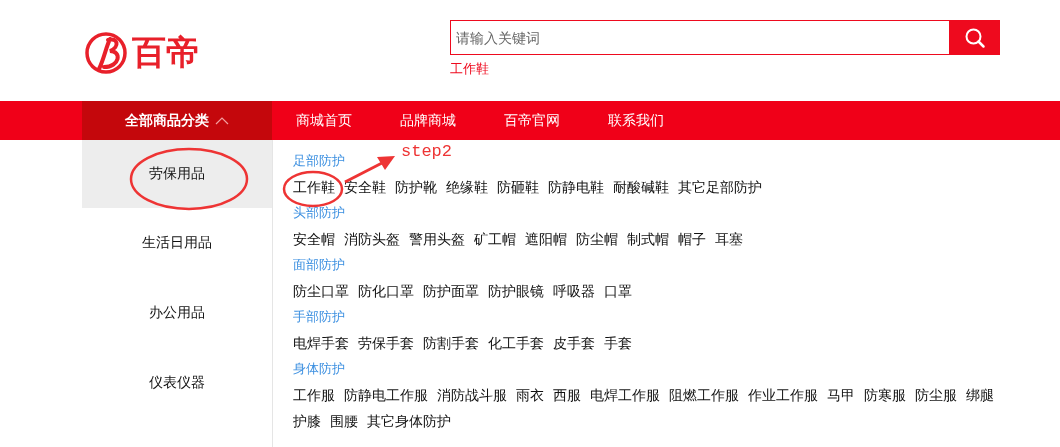  What do you see at coordinates (177, 174) in the screenshot?
I see `sidebar-item: 劳保用品` at bounding box center [177, 174].